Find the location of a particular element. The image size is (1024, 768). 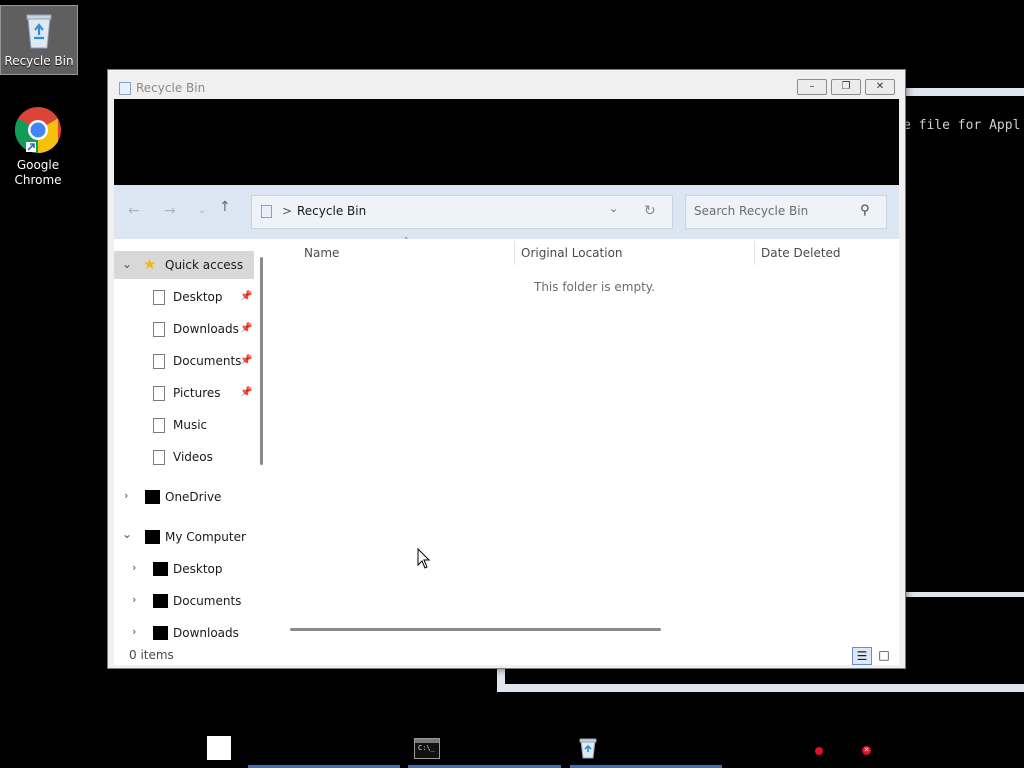

sidebar-item-computer-desktop: › Desktop is located at coordinates (184, 569).